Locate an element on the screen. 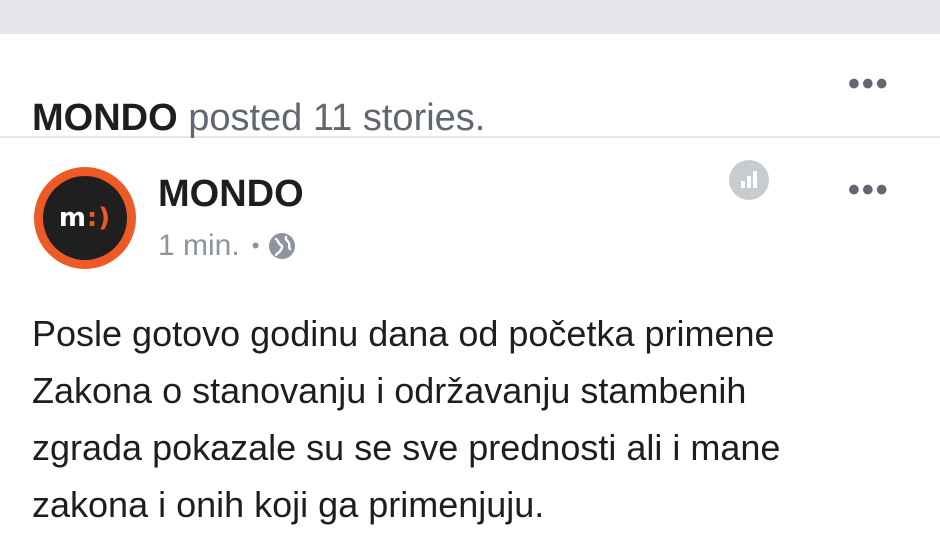 The width and height of the screenshot is (940, 533). post-meta: 1 min. • is located at coordinates (227, 246).